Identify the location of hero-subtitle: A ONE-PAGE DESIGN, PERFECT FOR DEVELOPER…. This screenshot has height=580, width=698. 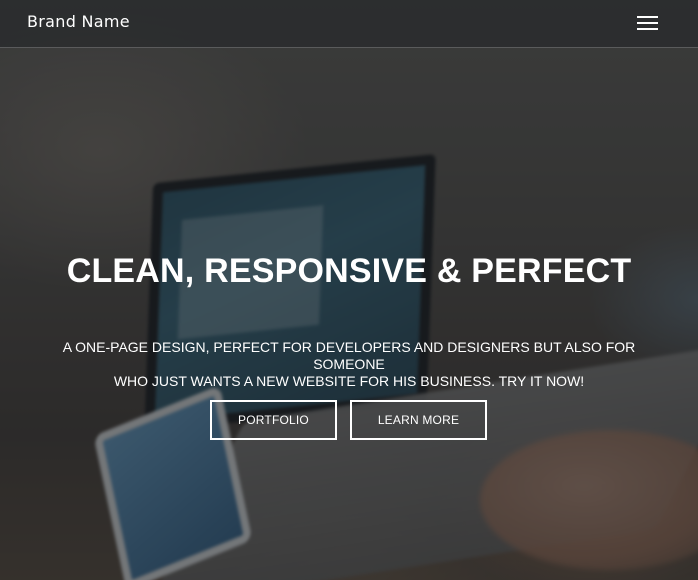
(349, 364).